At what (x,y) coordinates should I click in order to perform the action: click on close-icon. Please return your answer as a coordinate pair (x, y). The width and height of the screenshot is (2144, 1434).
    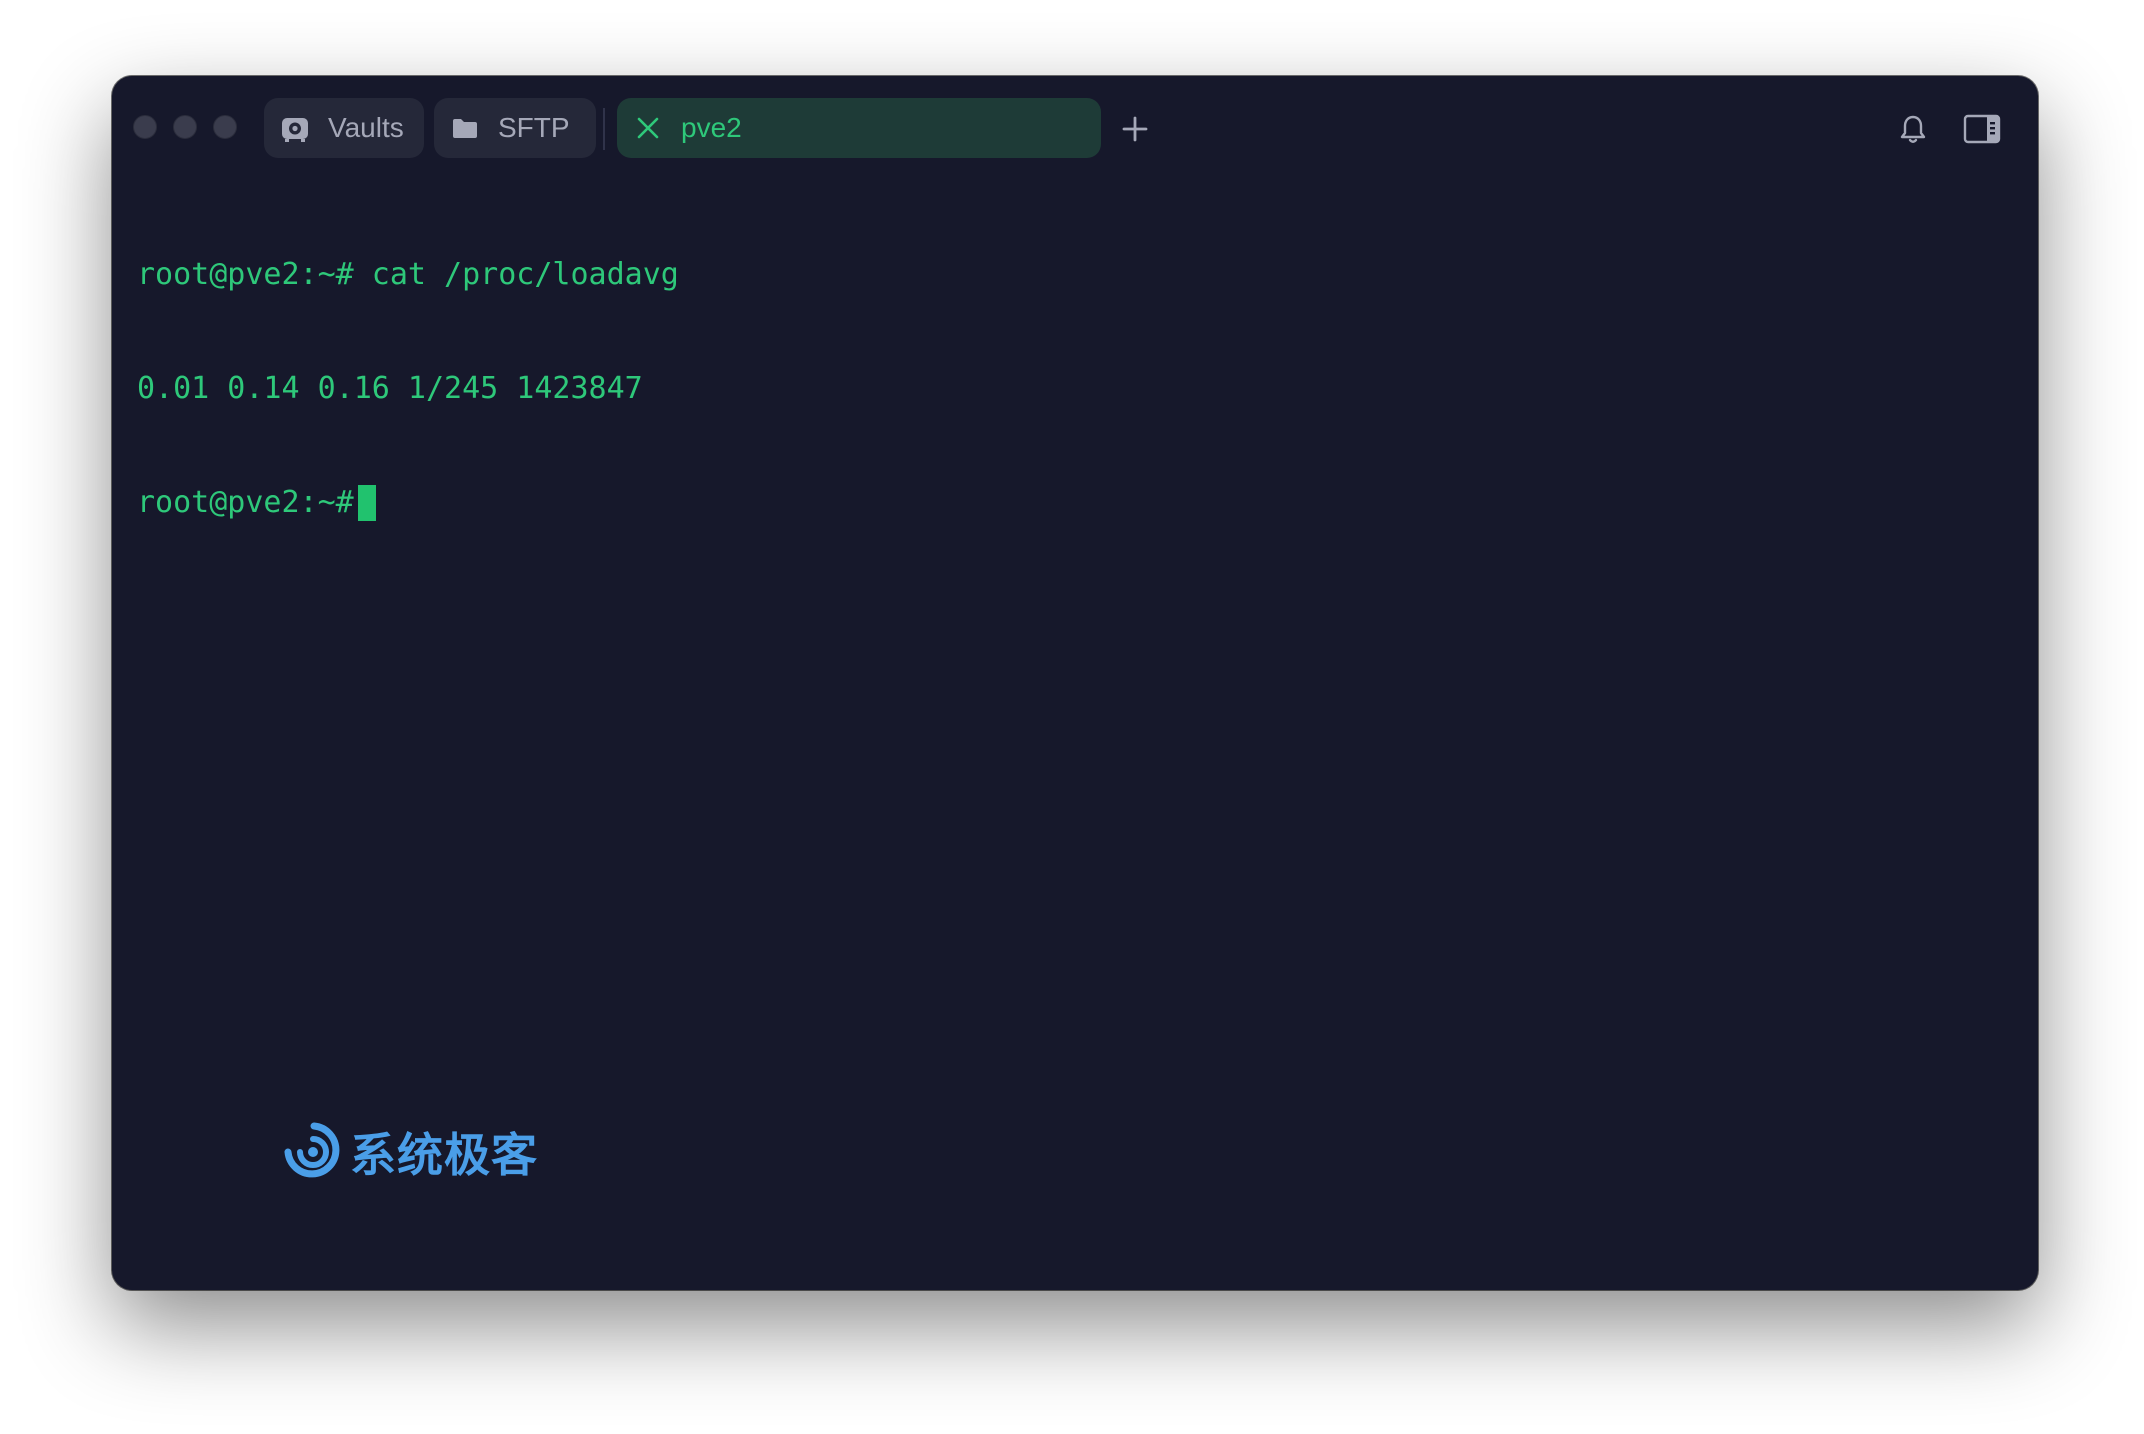
    Looking at the image, I should click on (648, 128).